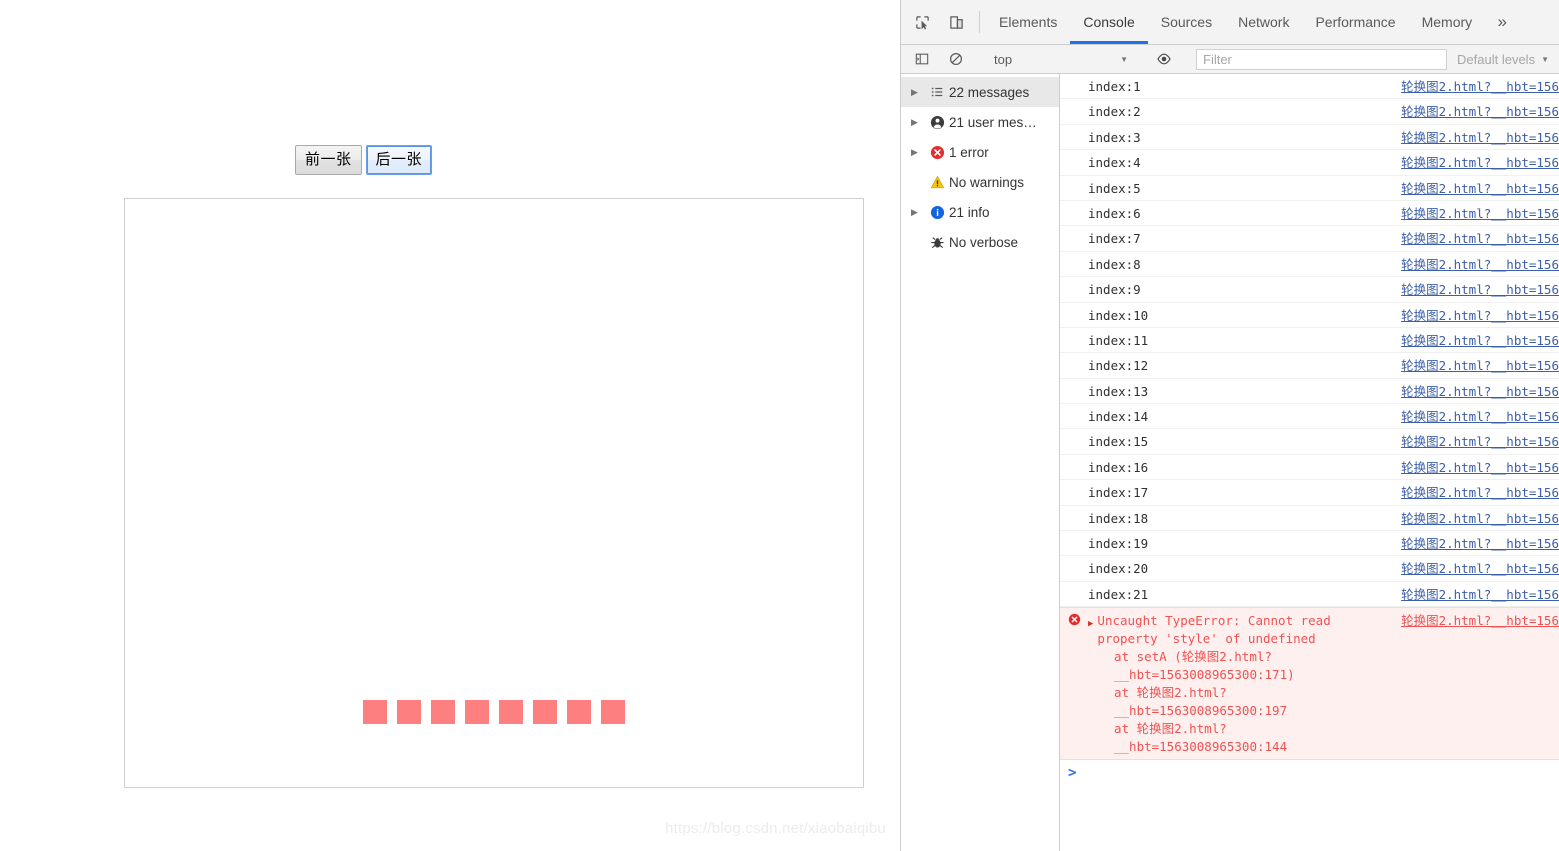  I want to click on stack-source-link: 轮换图2.html?__hbt=1563008965300:144, so click(1200, 737).